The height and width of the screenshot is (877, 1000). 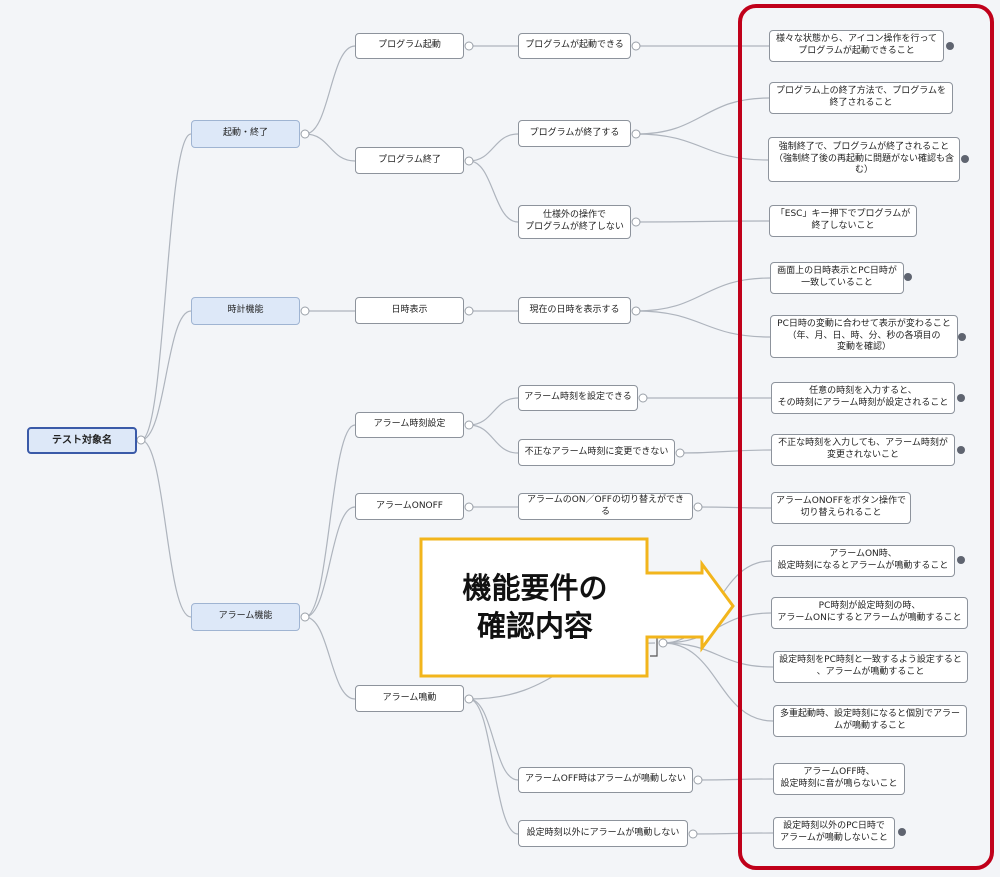 I want to click on callout-text: 機能要件の 確認内容, so click(x=535, y=607).